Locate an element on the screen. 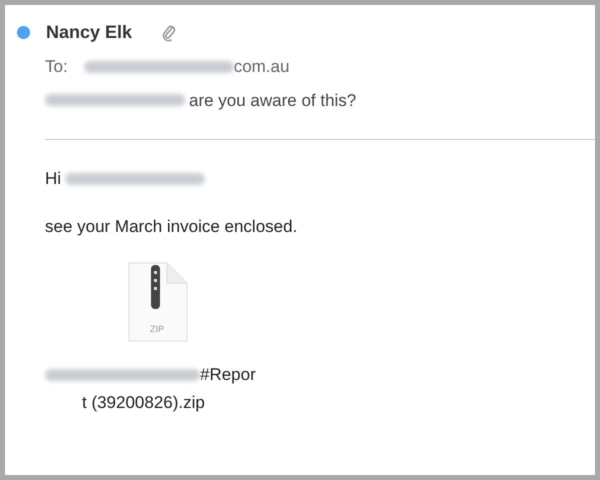 The height and width of the screenshot is (480, 600). body-text: see your March invoice enclosed. is located at coordinates (171, 227).